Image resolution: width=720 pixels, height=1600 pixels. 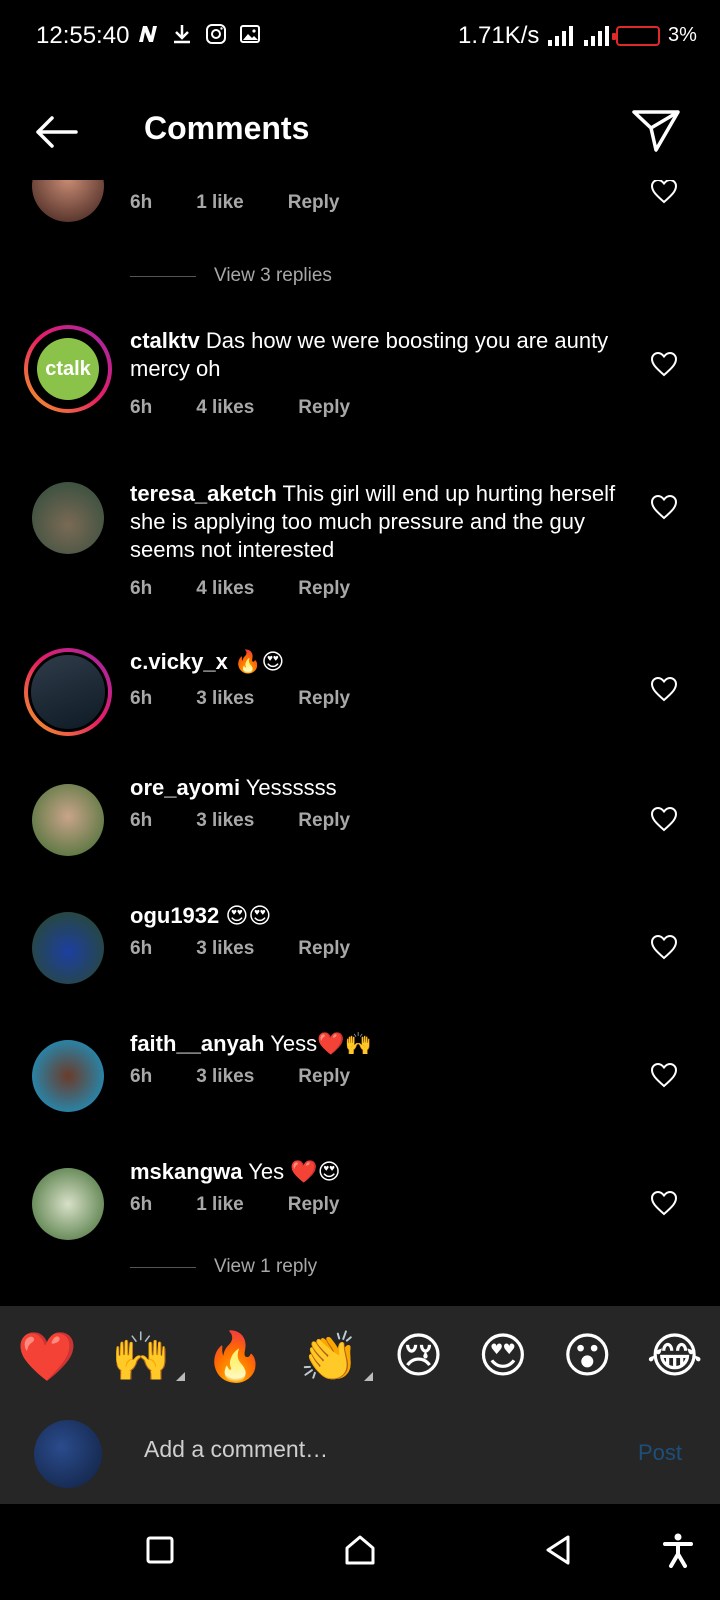 What do you see at coordinates (266, 1266) in the screenshot?
I see `view-replies-label: View 1 reply` at bounding box center [266, 1266].